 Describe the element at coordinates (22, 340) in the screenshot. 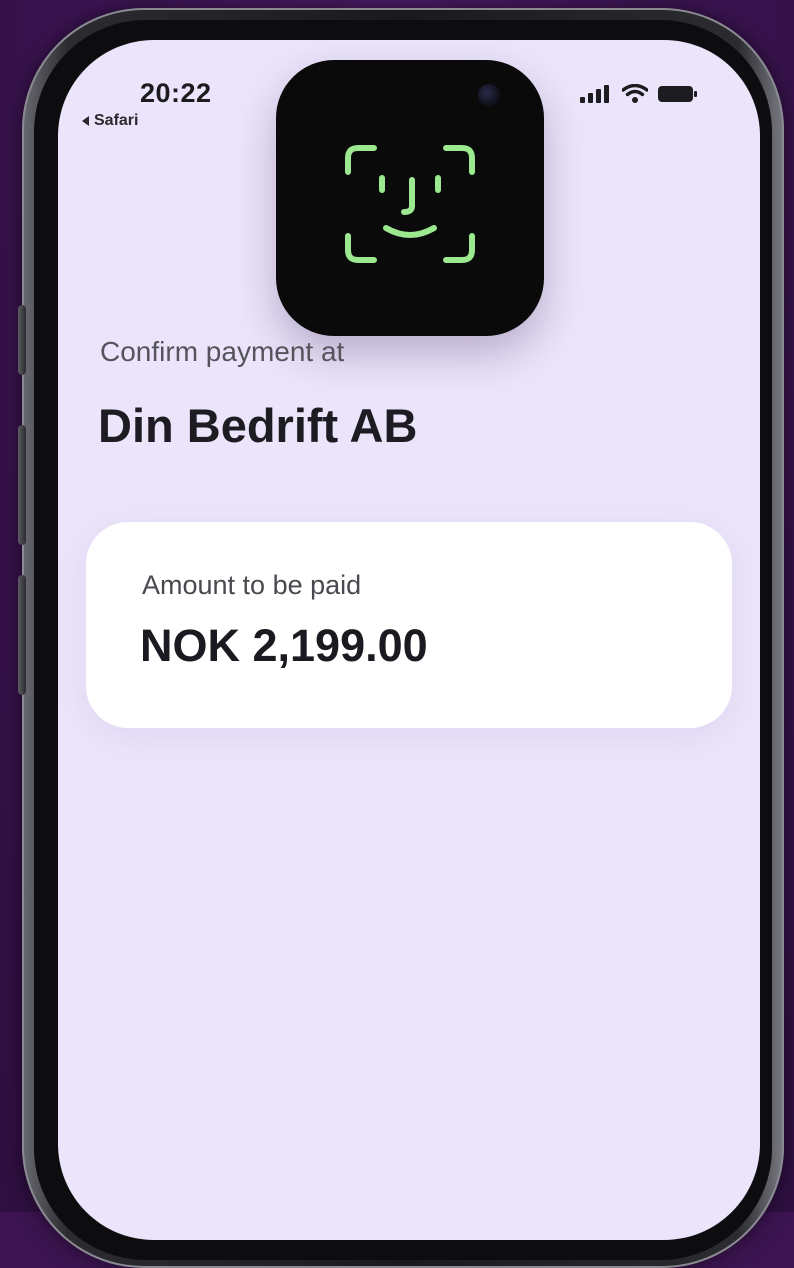

I see `mute-switch` at that location.